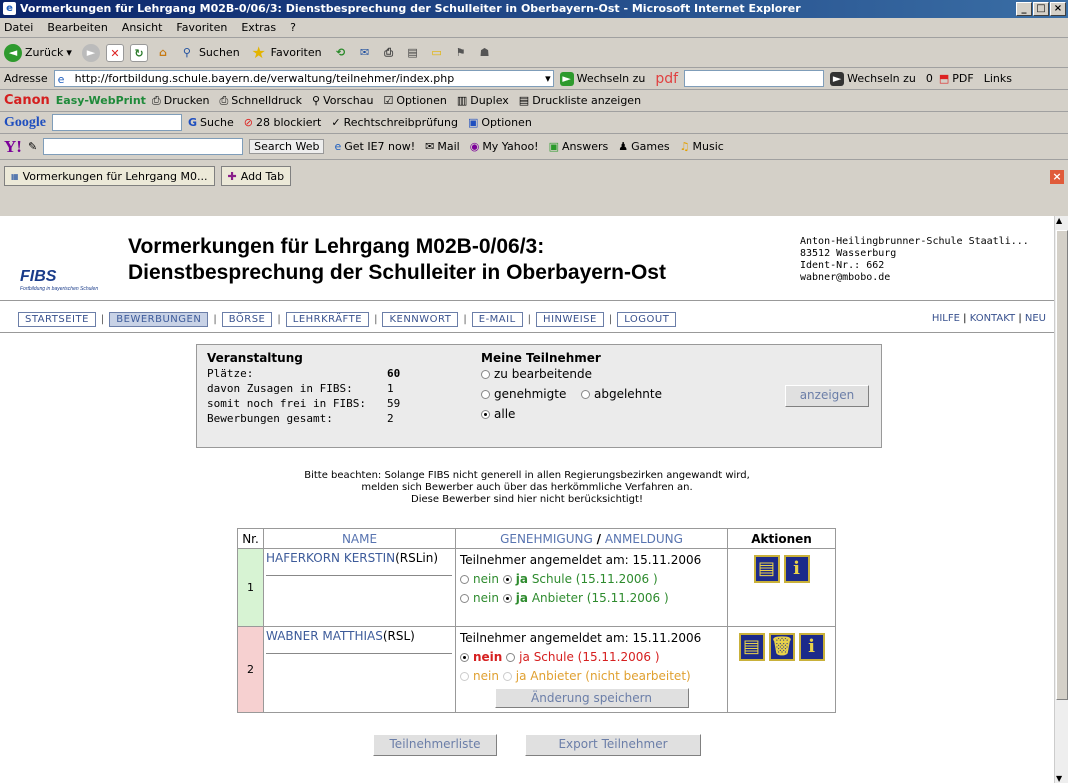 The height and width of the screenshot is (783, 1068). Describe the element at coordinates (211, 122) in the screenshot. I see `google-search-button: G Suche` at that location.